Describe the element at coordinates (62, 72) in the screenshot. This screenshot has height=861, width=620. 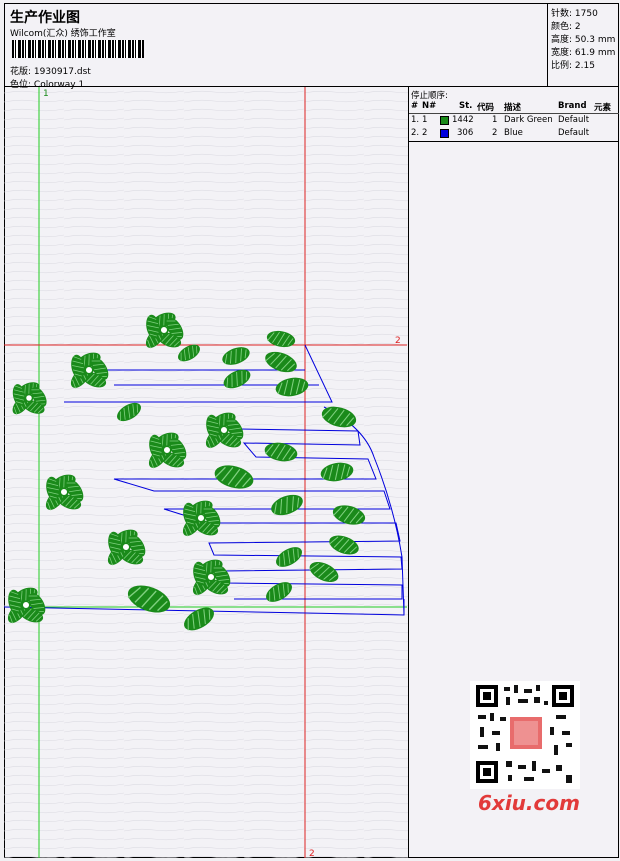
I see `file-name: 1930917.dst` at that location.